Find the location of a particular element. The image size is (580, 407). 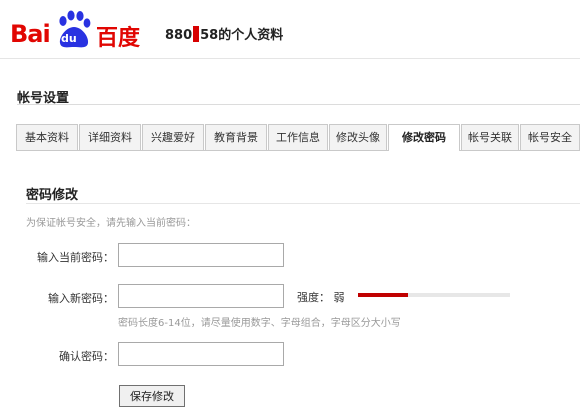

page-title: 880 58的个人资料 is located at coordinates (224, 33).